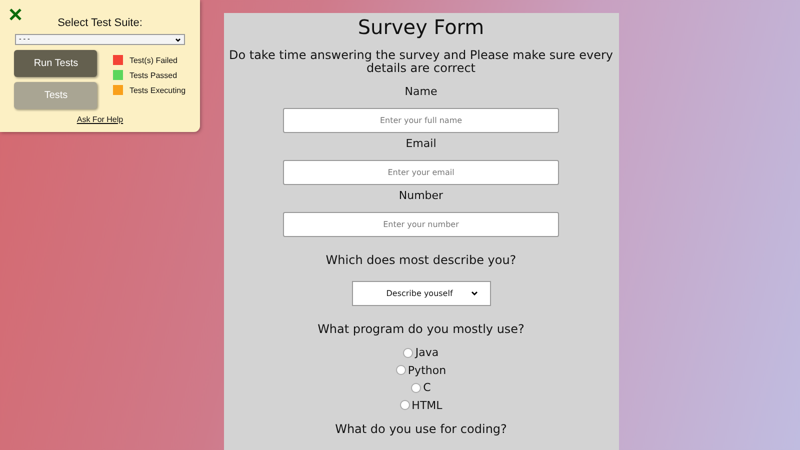  What do you see at coordinates (421, 429) in the screenshot?
I see `question-text: What do you use for coding?` at bounding box center [421, 429].